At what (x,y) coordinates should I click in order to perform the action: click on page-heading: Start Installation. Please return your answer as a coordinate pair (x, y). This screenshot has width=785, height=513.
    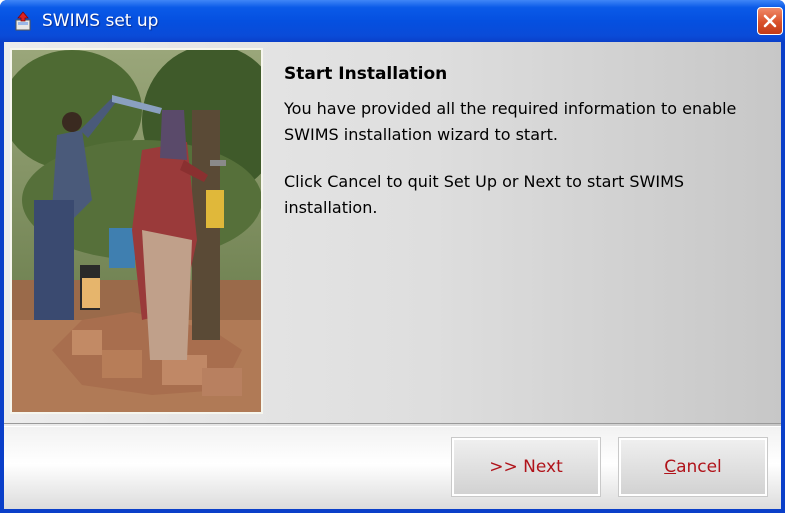
    Looking at the image, I should click on (366, 74).